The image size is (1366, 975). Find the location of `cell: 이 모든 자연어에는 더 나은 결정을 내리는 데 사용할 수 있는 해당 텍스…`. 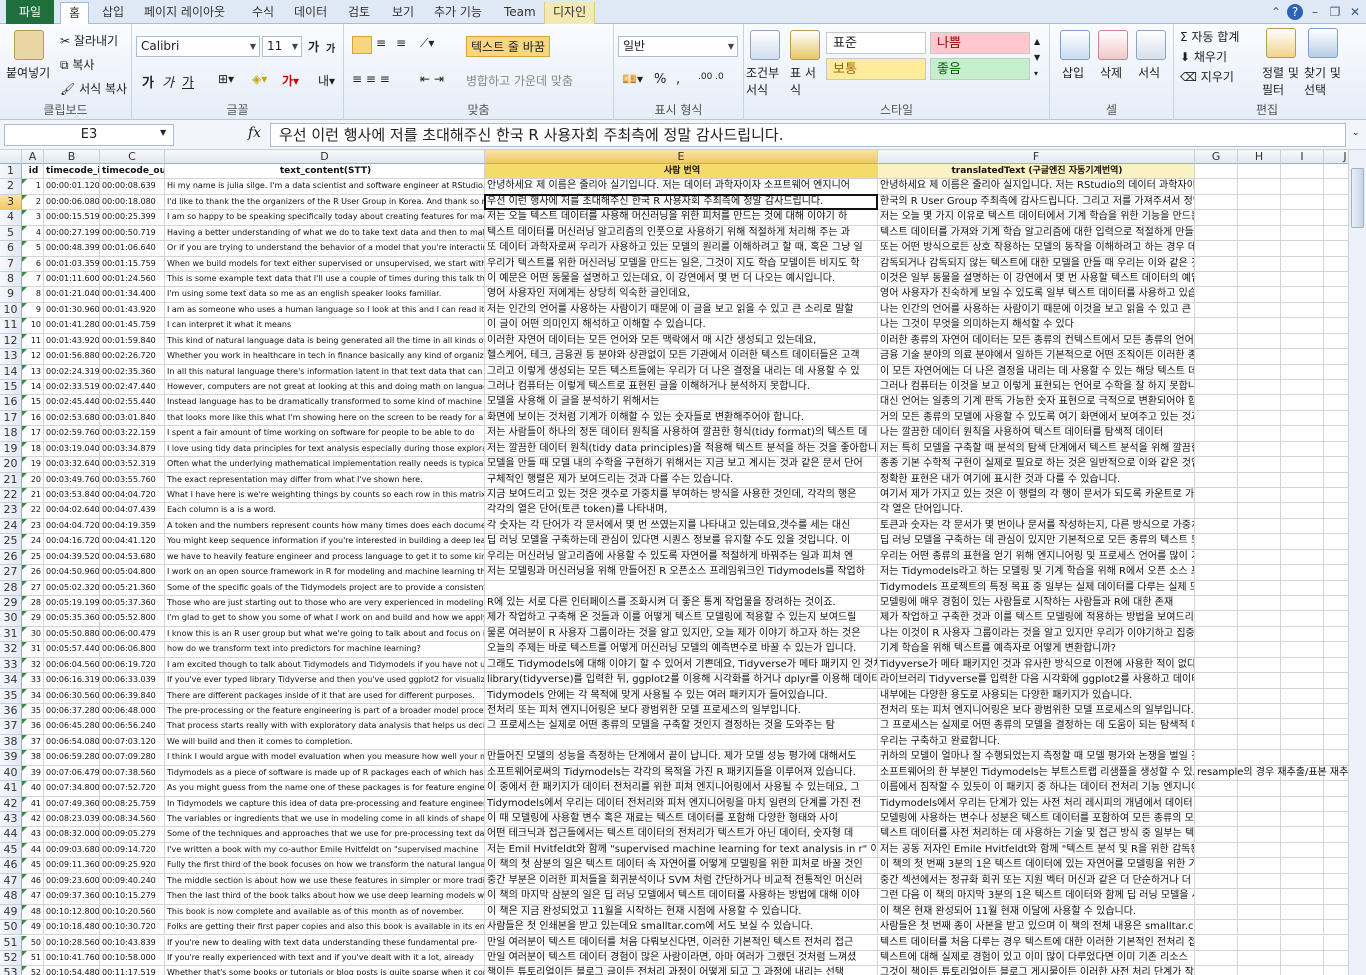

cell: 이 모든 자연어에는 더 나은 결정을 내리는 데 사용할 수 있는 해당 텍스… is located at coordinates (1036, 372).